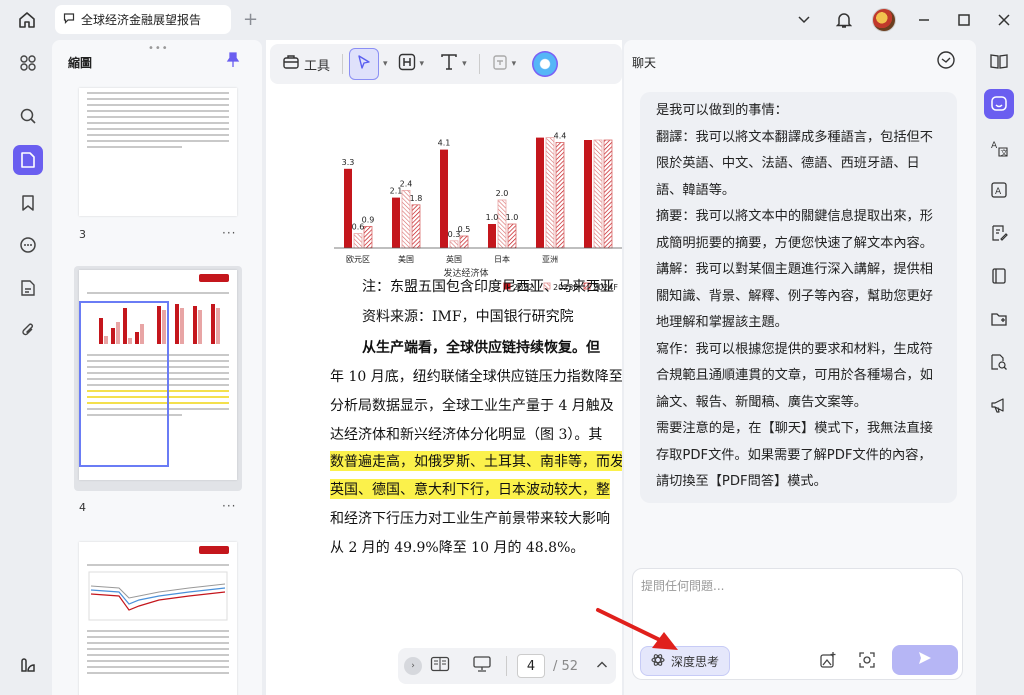 Image resolution: width=1024 pixels, height=695 pixels. Describe the element at coordinates (348, 162) in the screenshot. I see `data-label: 3.3` at that location.